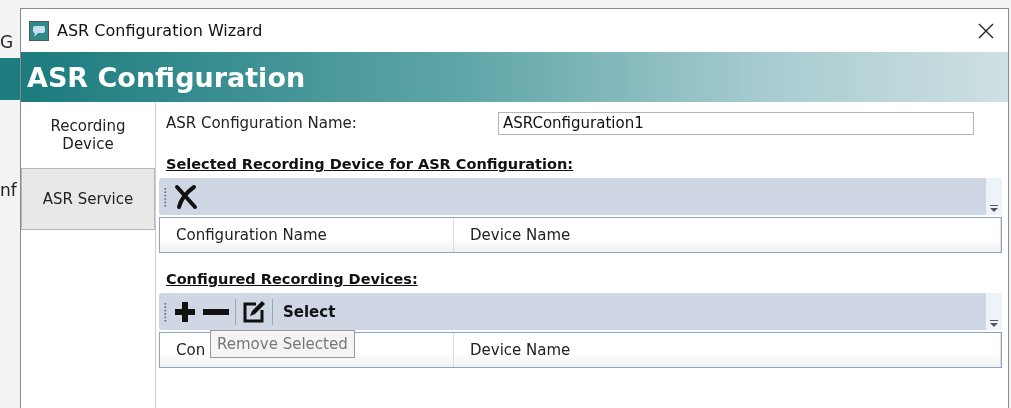 This screenshot has width=1011, height=408. I want to click on select-button: Select, so click(309, 311).